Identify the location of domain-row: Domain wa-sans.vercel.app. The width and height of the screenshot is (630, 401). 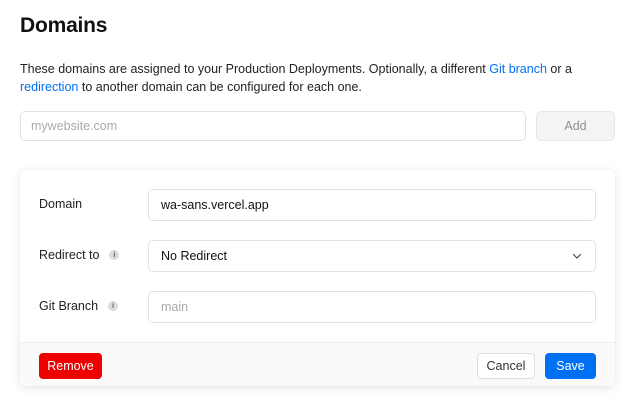
(317, 205).